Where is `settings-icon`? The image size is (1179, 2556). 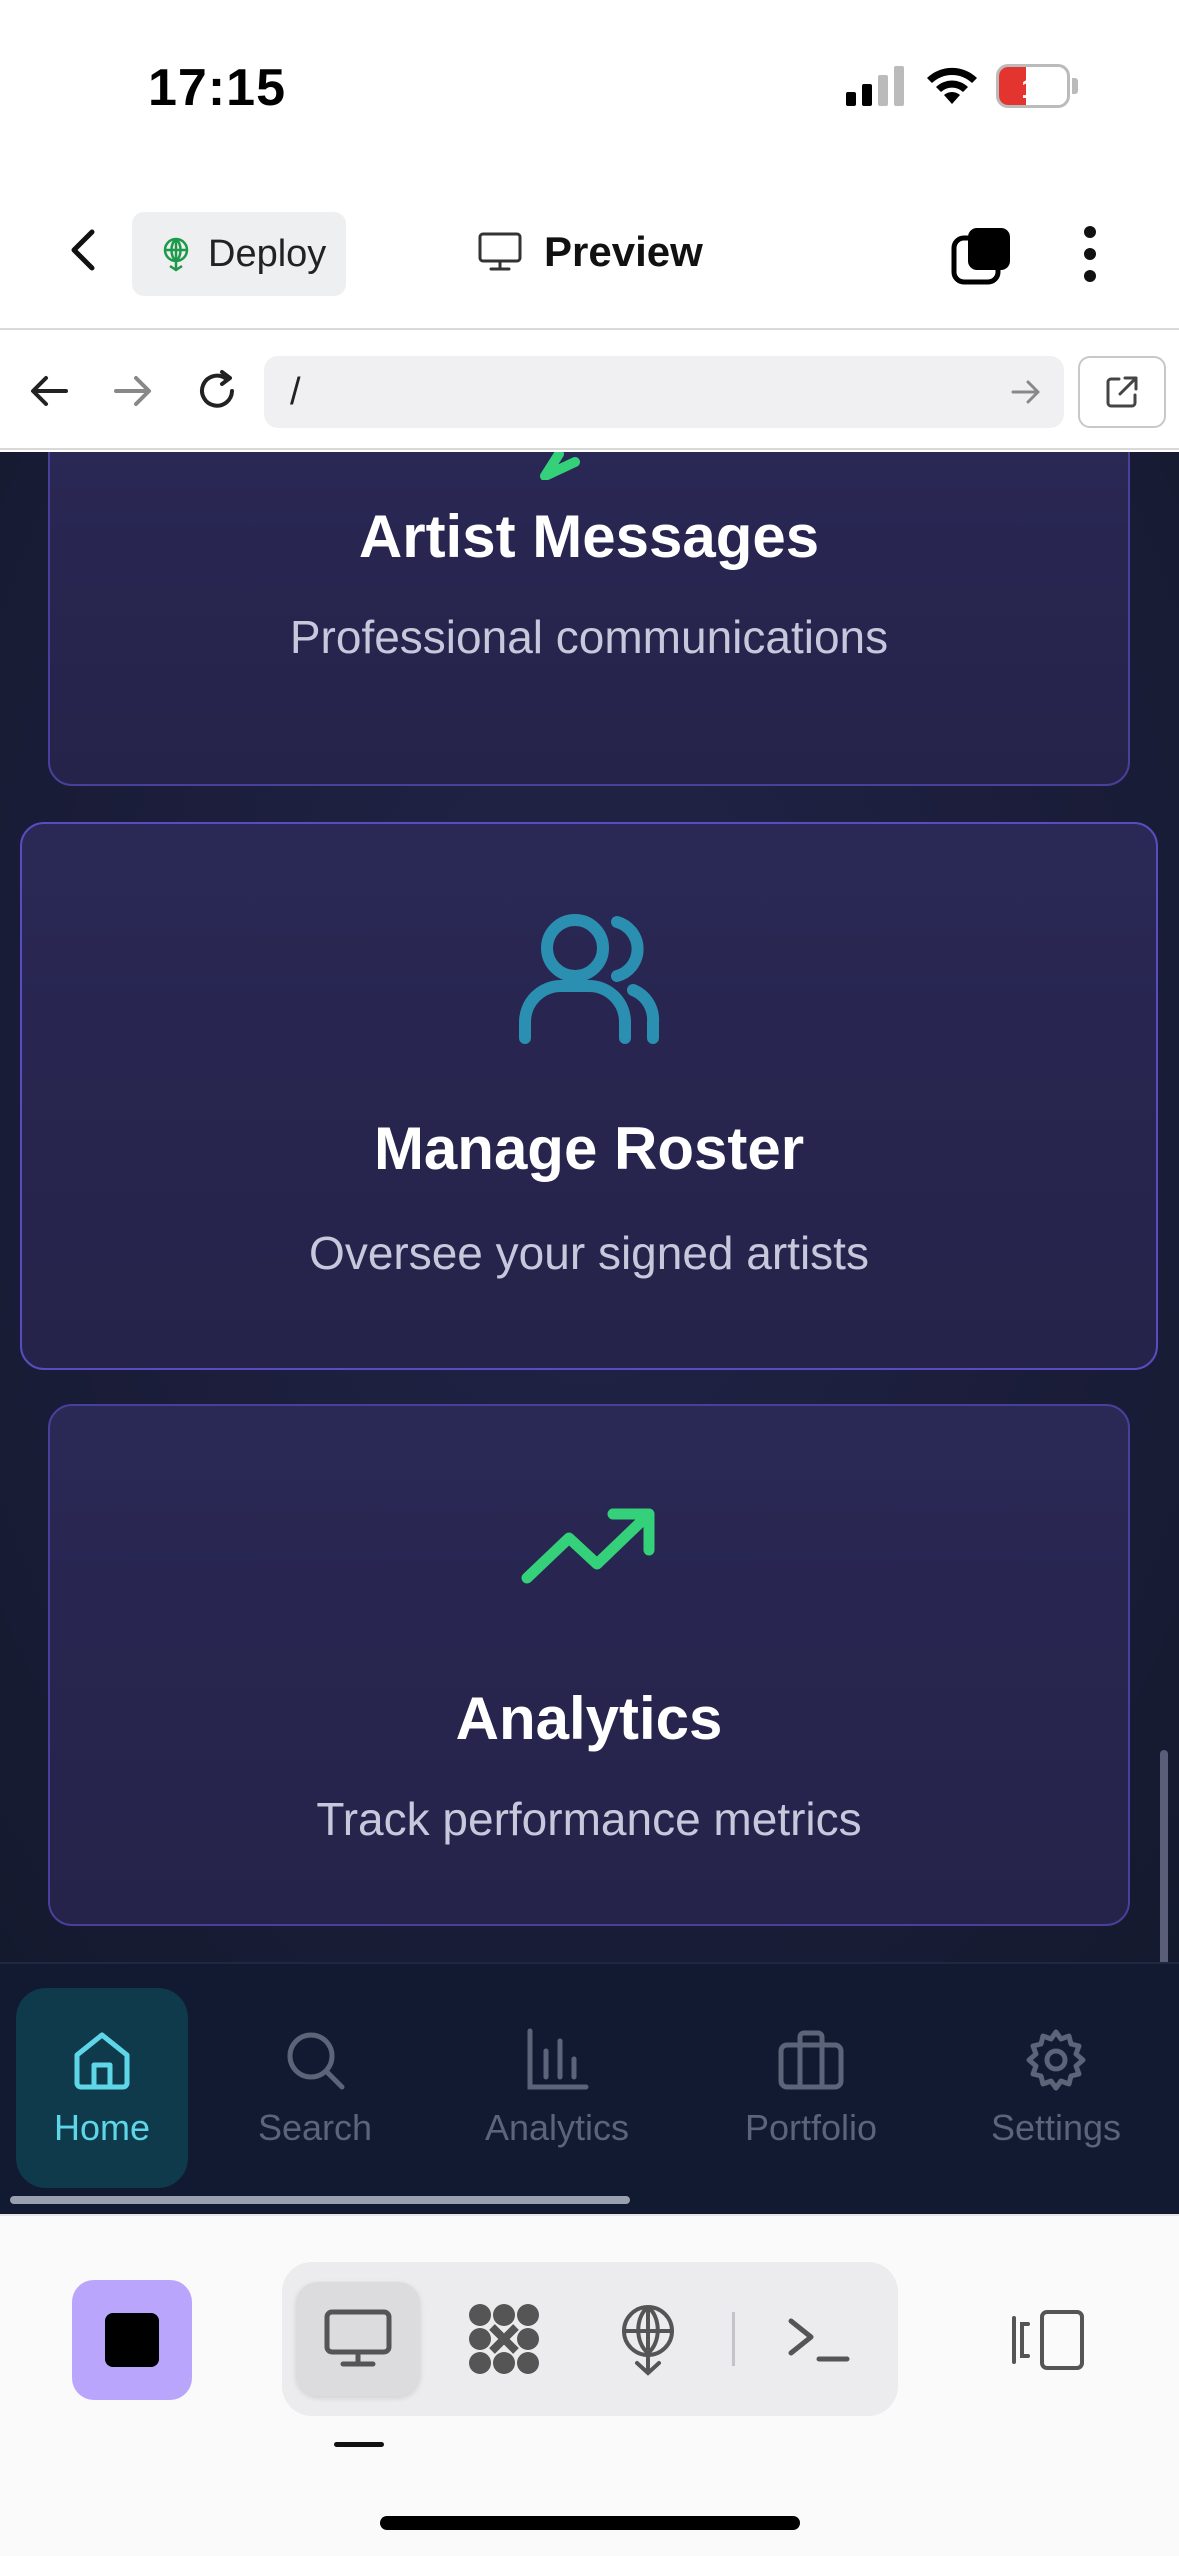
settings-icon is located at coordinates (1056, 2060).